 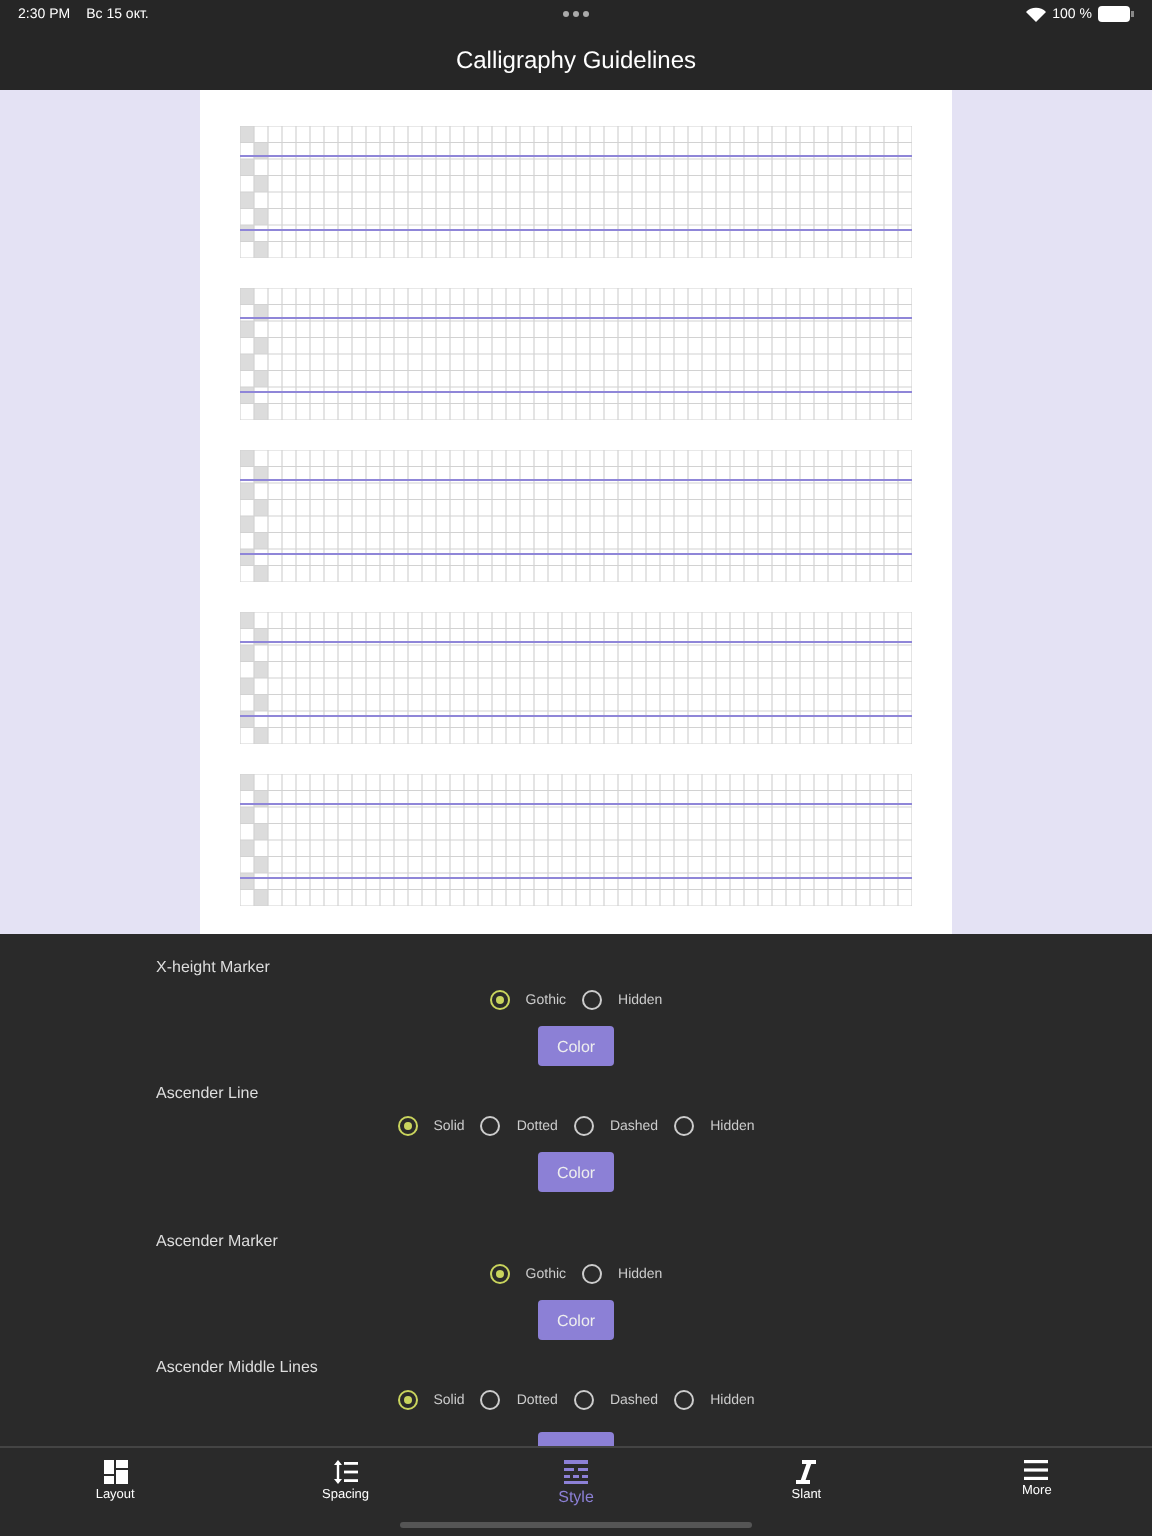 What do you see at coordinates (345, 1472) in the screenshot?
I see `line-spacing-icon` at bounding box center [345, 1472].